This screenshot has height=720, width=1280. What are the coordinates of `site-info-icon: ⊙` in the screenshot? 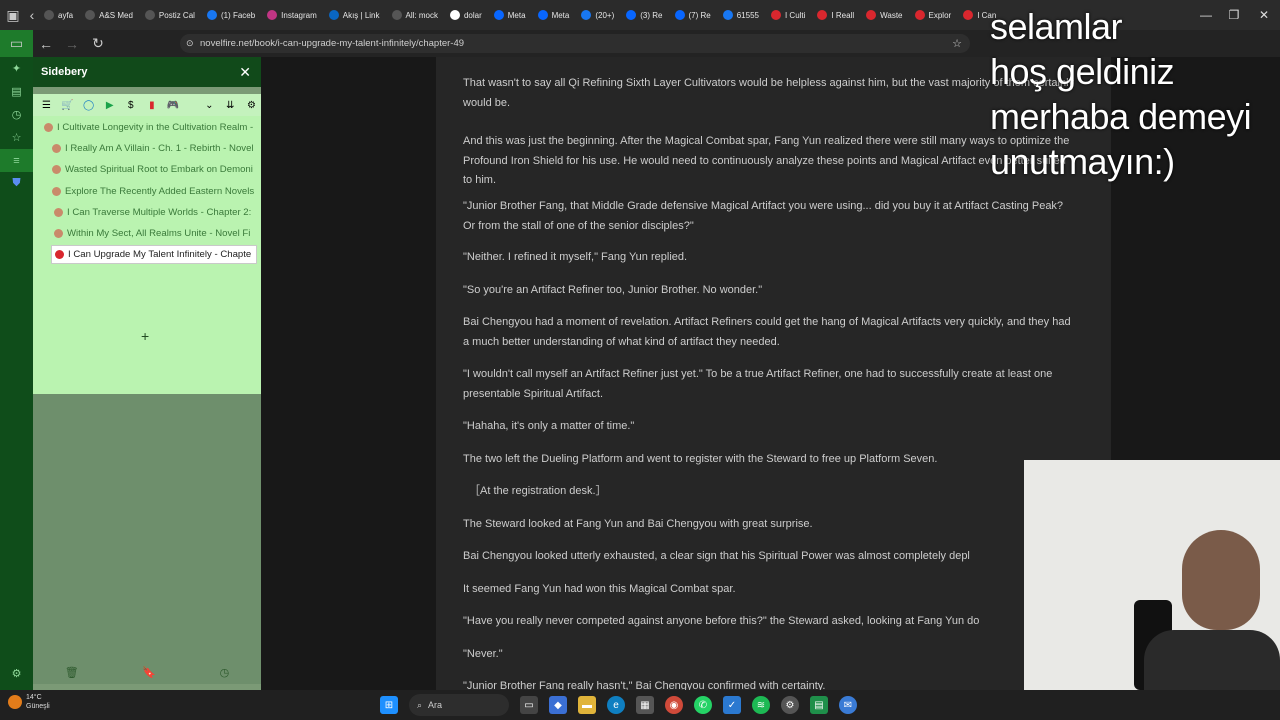 It's located at (190, 43).